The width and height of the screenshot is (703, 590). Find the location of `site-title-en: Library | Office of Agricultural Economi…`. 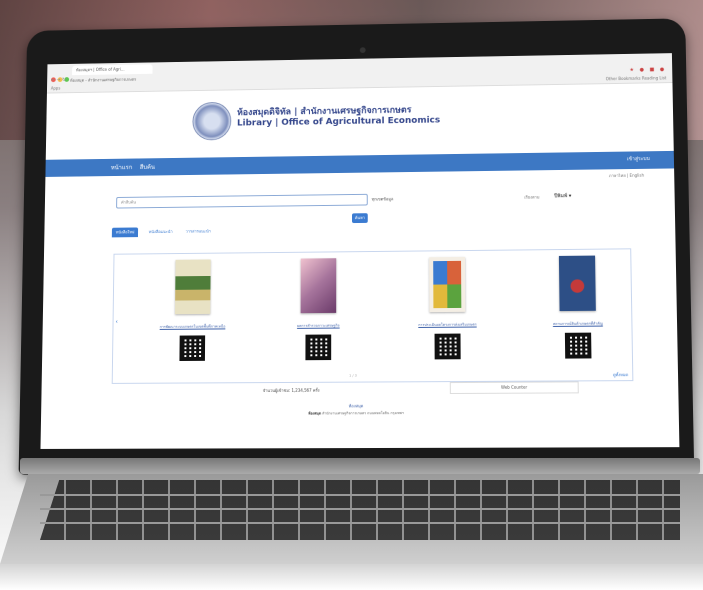

site-title-en: Library | Office of Agricultural Economi… is located at coordinates (338, 122).